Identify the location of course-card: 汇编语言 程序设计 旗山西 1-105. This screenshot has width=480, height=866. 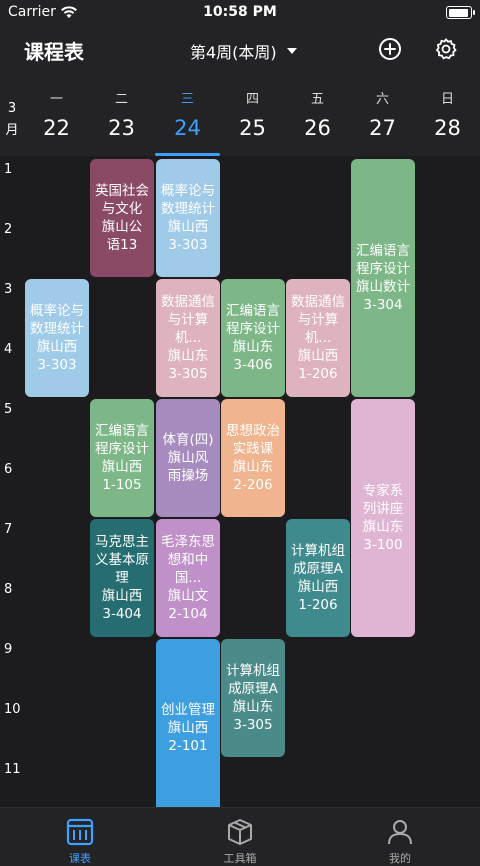
(122, 458).